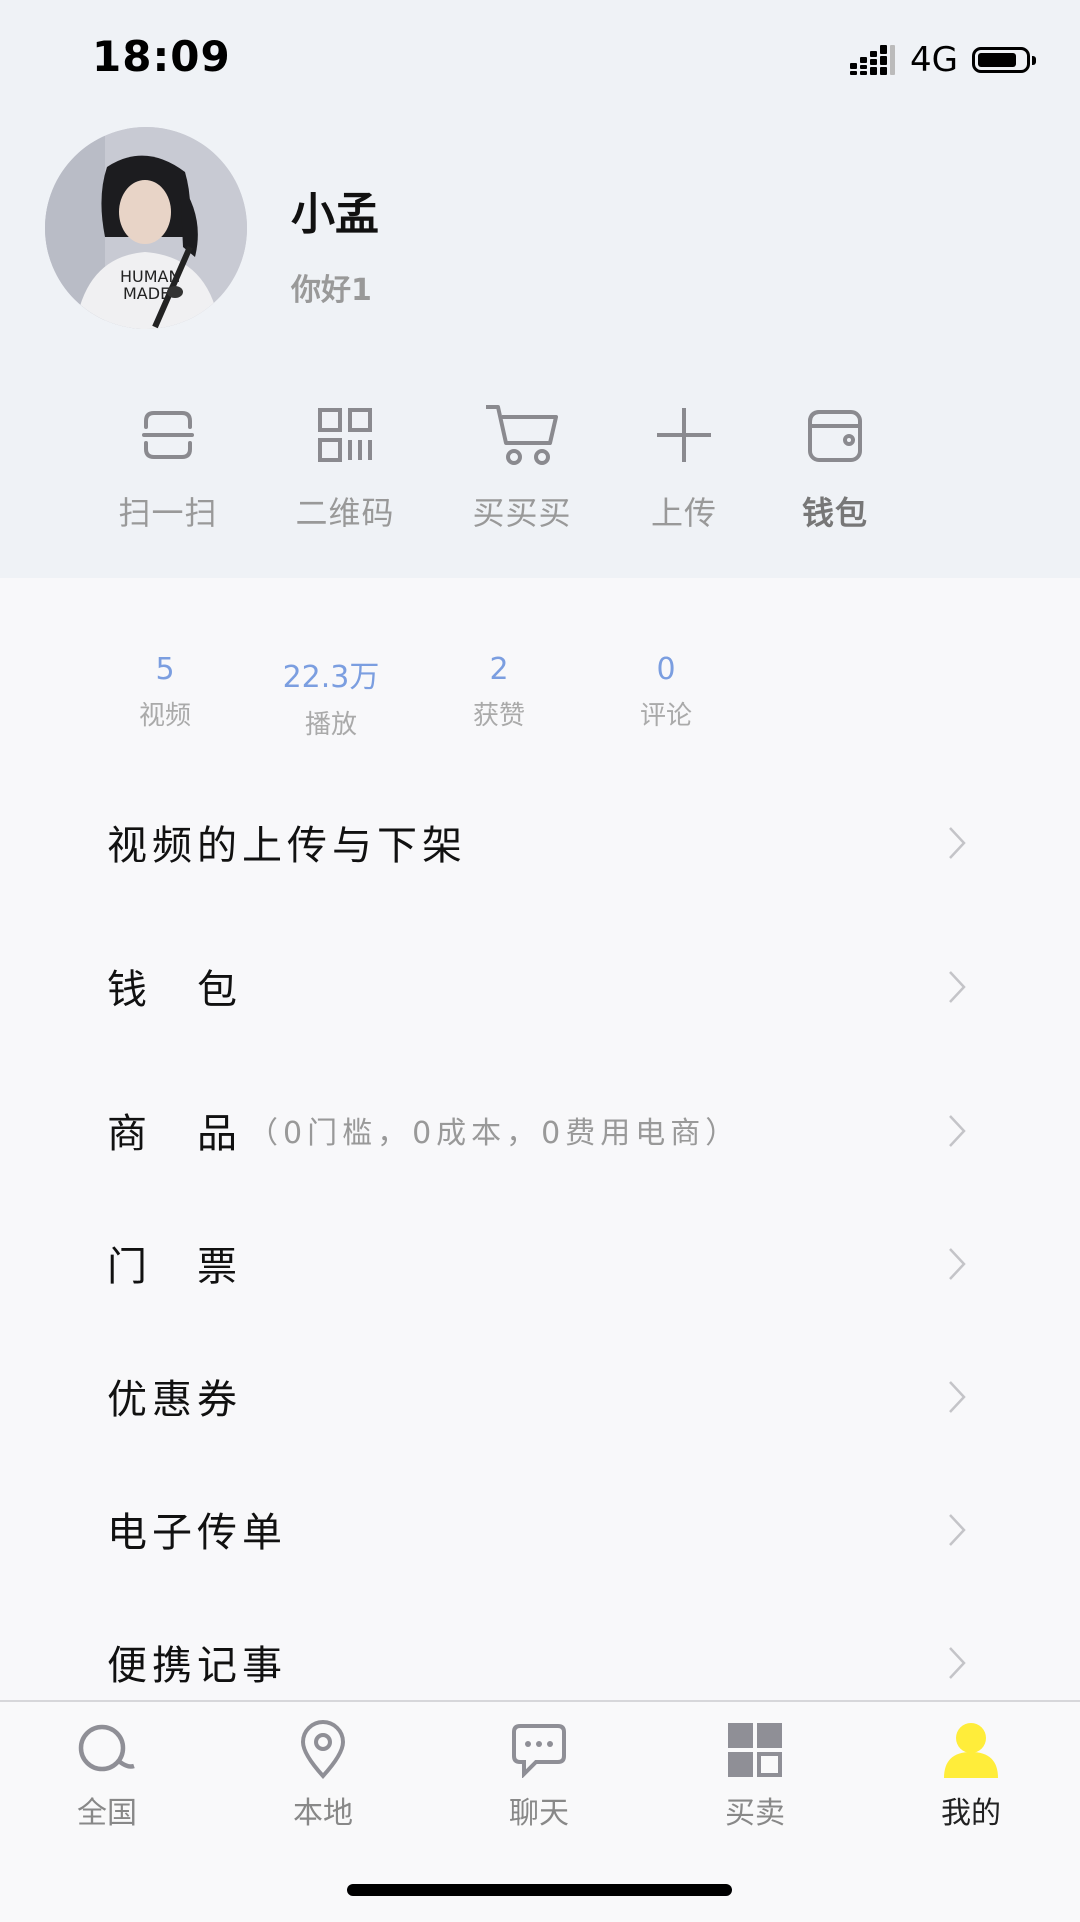 The image size is (1080, 1922). I want to click on stat-likes-value: 2, so click(499, 669).